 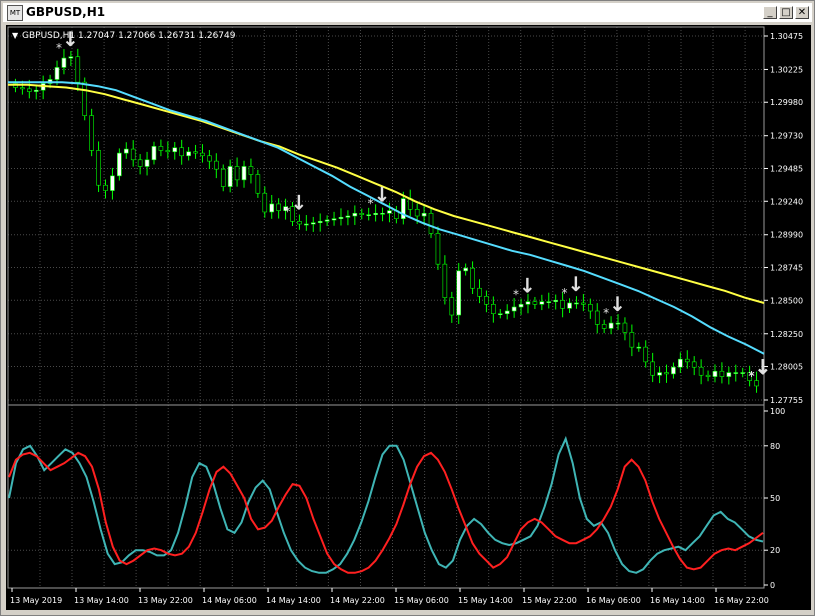 I want to click on time-axis-label: 13 May 2019, so click(x=36, y=600).